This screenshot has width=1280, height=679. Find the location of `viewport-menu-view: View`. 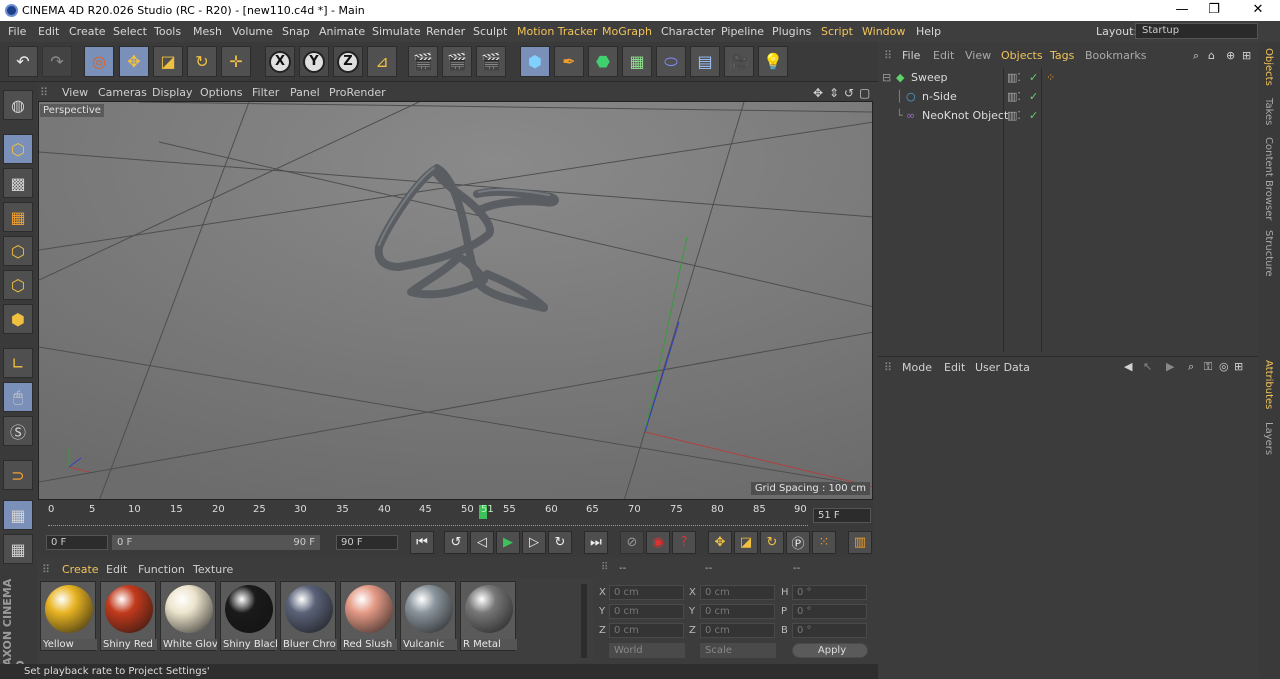

viewport-menu-view: View is located at coordinates (75, 92).